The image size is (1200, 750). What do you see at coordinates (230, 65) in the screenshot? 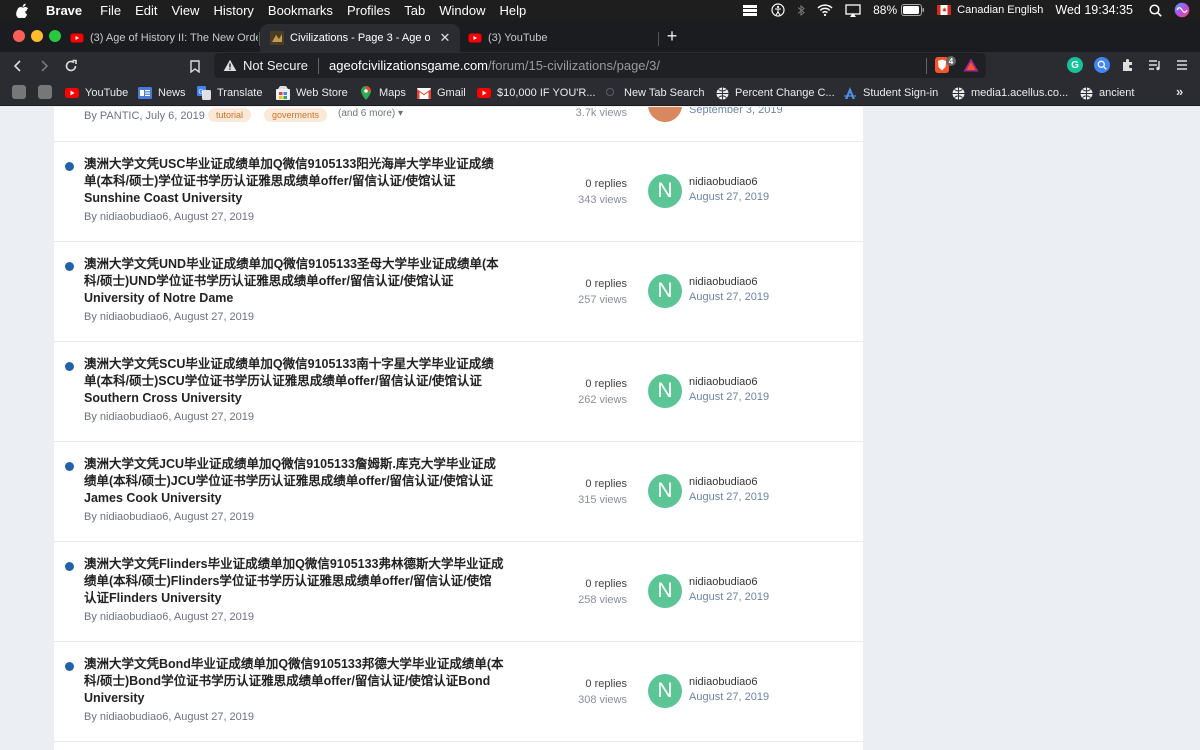
I see `warning-icon` at bounding box center [230, 65].